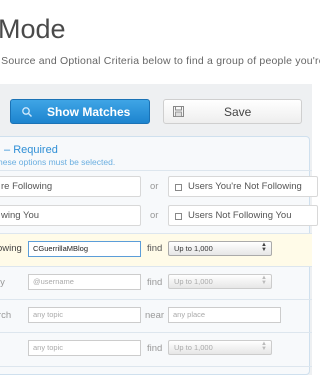 The width and height of the screenshot is (320, 375). Describe the element at coordinates (84, 348) in the screenshot. I see `topic-input: any topic` at that location.